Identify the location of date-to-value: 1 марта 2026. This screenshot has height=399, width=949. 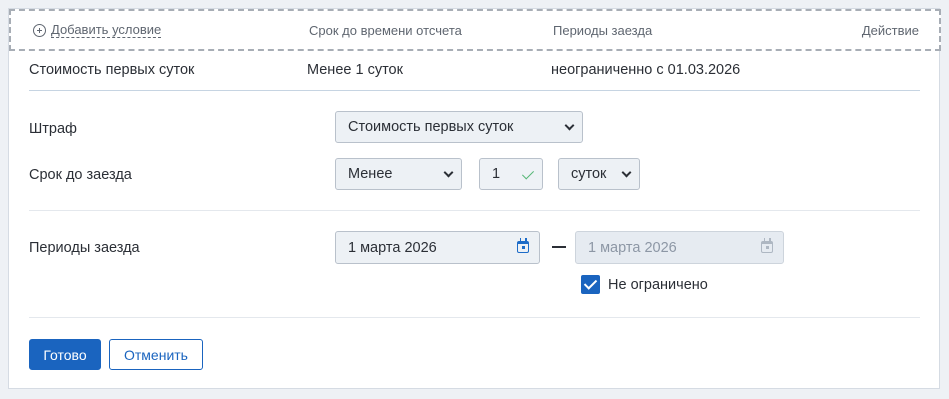
(632, 247).